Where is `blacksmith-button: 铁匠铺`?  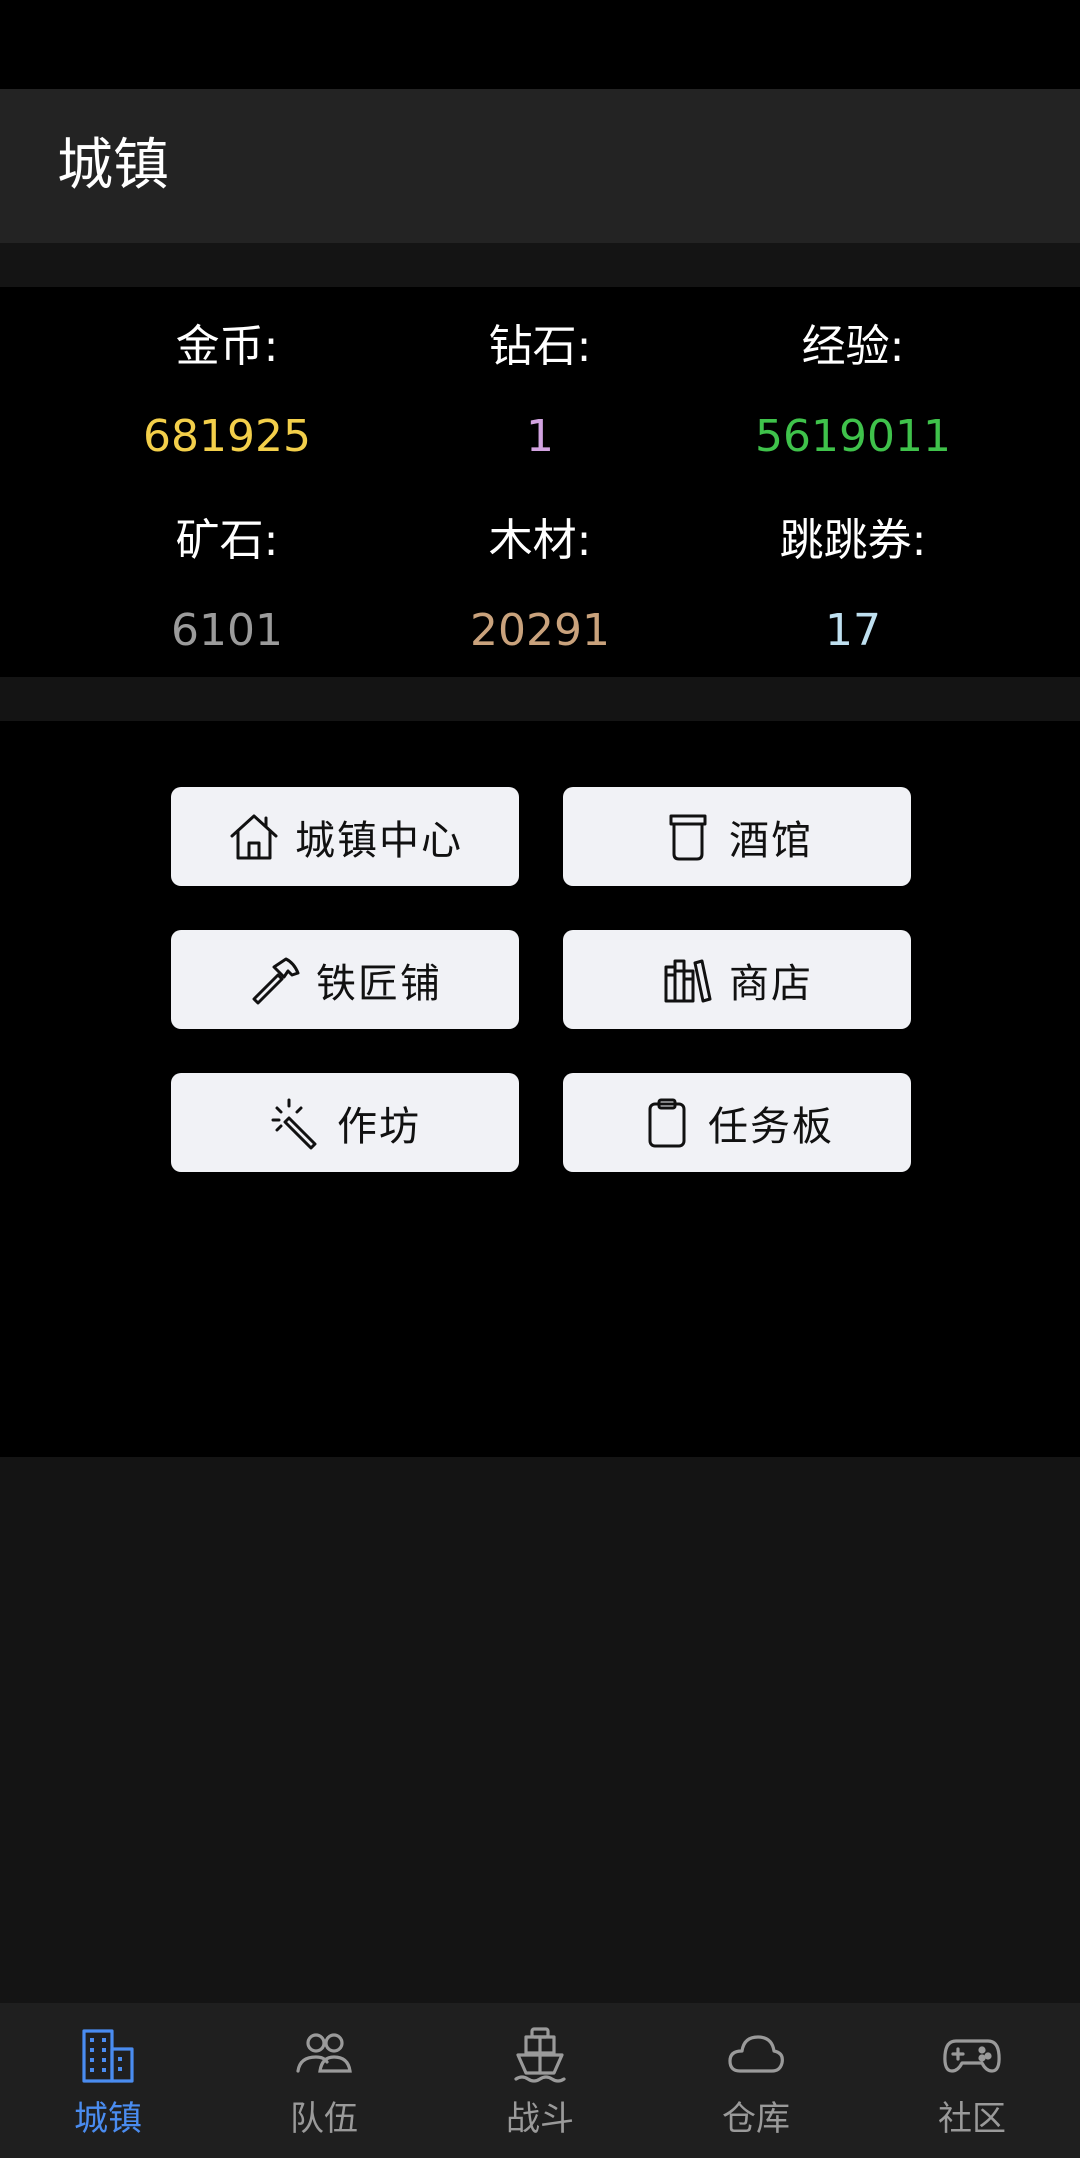 blacksmith-button: 铁匠铺 is located at coordinates (345, 979).